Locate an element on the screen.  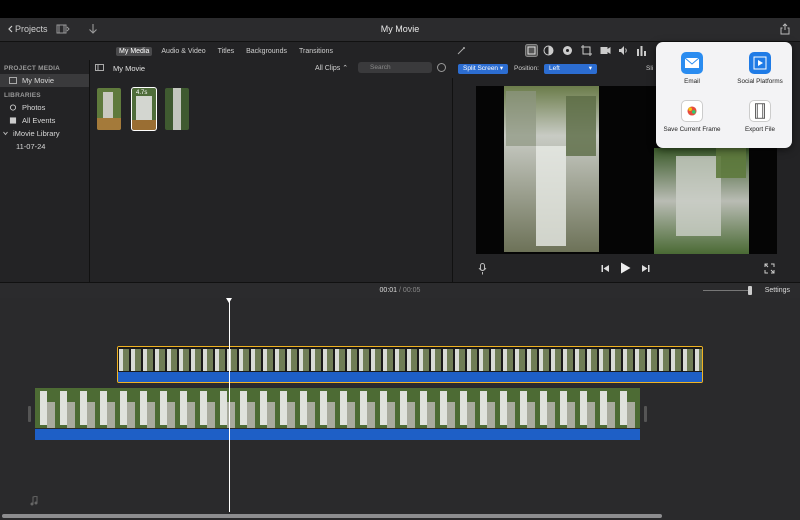
timeline-scrollbar-thumb is located at coordinates (332, 516).